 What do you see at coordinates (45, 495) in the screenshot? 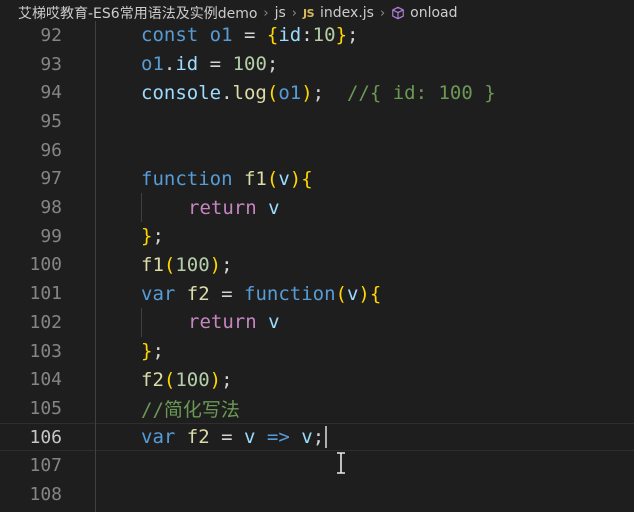
I see `line-number: 108` at bounding box center [45, 495].